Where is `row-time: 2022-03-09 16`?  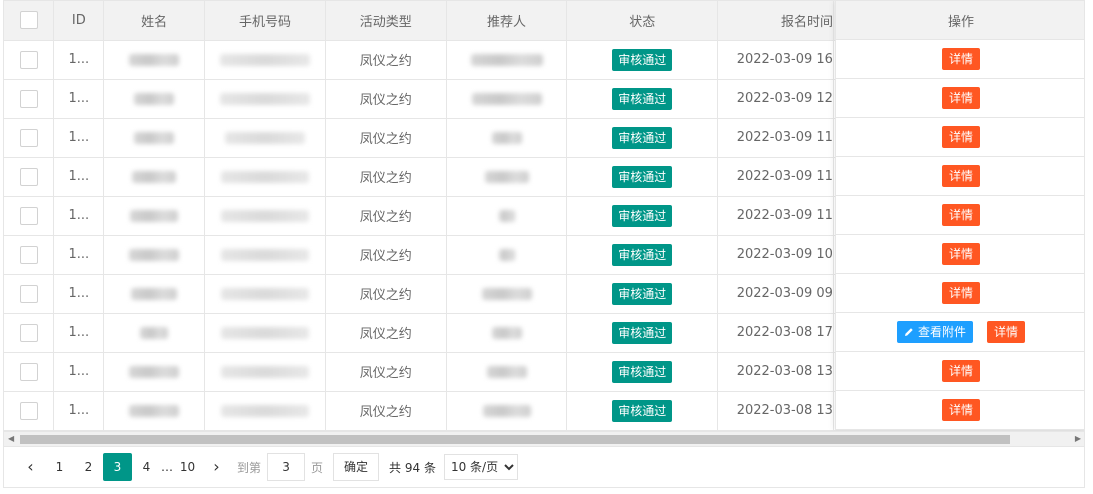 row-time: 2022-03-09 16 is located at coordinates (775, 60).